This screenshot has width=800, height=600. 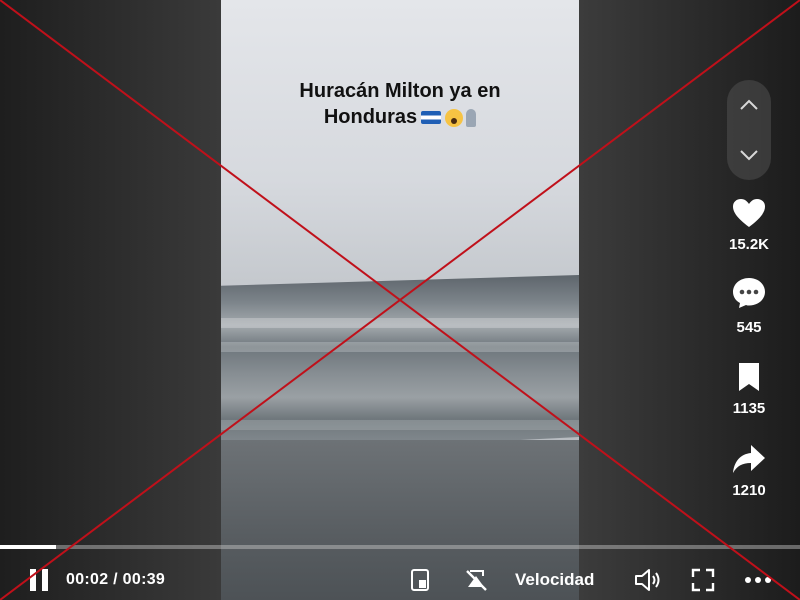 I want to click on share-button: 1210, so click(x=749, y=471).